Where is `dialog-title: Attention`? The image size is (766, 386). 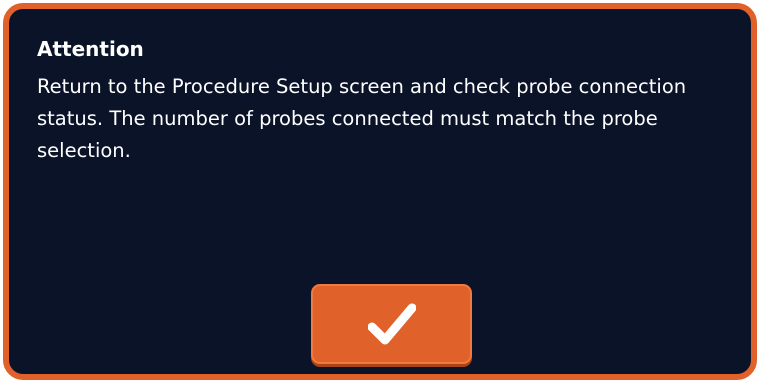 dialog-title: Attention is located at coordinates (90, 49).